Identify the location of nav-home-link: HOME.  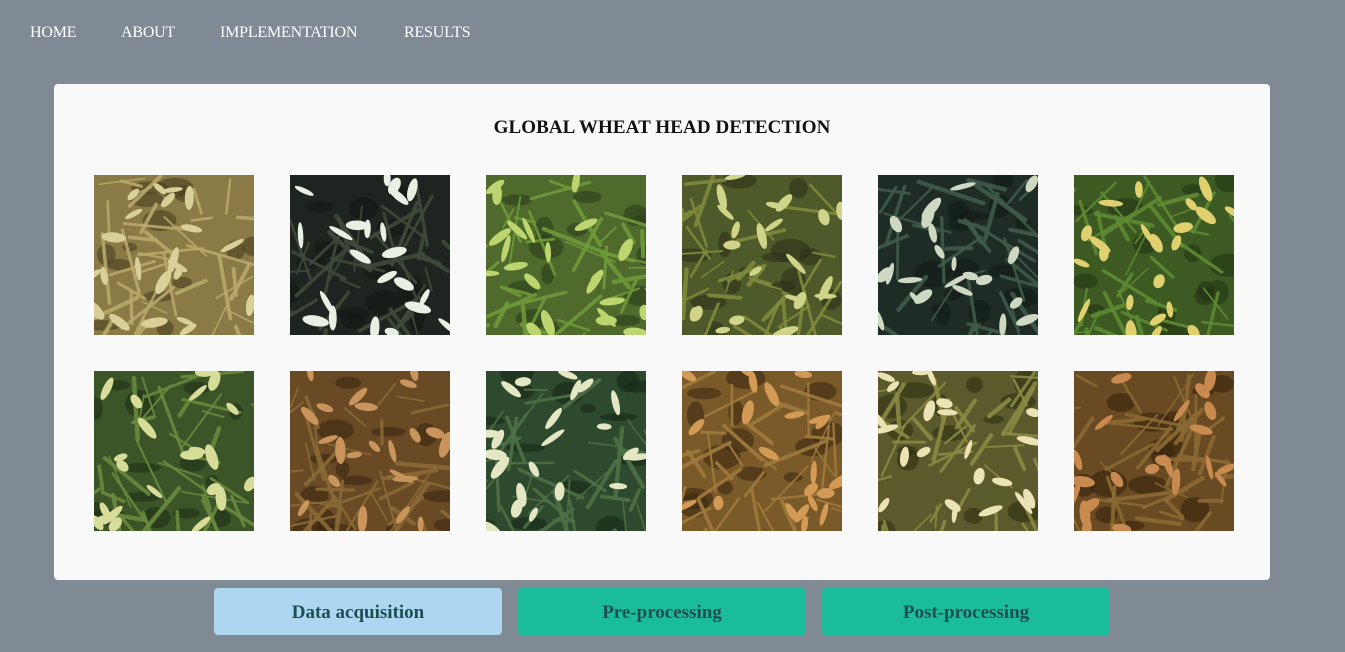
(53, 33).